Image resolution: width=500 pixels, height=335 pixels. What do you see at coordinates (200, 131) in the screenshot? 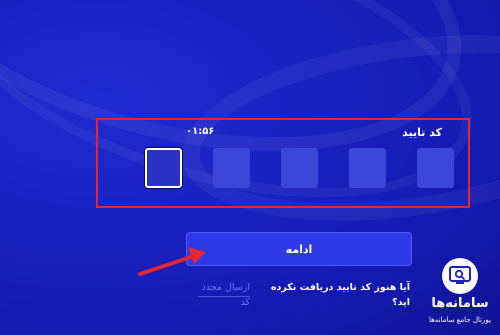
I see `countdown-timer: ۰۱:۵۶` at bounding box center [200, 131].